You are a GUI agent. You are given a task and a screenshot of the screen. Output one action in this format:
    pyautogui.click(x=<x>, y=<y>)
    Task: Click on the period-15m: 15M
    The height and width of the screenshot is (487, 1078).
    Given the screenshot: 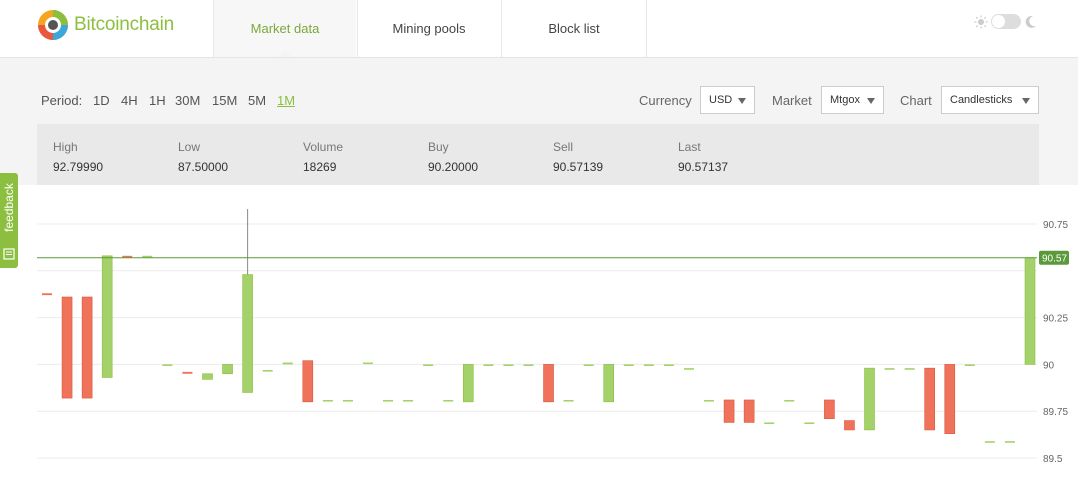 What is the action you would take?
    pyautogui.click(x=224, y=100)
    